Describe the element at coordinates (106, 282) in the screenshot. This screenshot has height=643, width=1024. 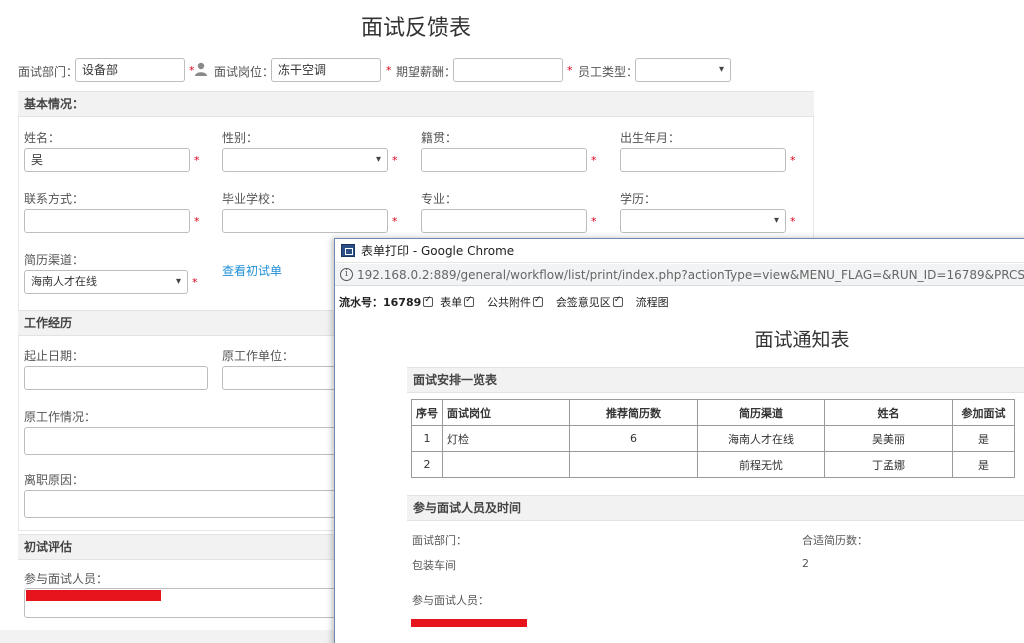
I see `channel-select: 海南人才在线` at that location.